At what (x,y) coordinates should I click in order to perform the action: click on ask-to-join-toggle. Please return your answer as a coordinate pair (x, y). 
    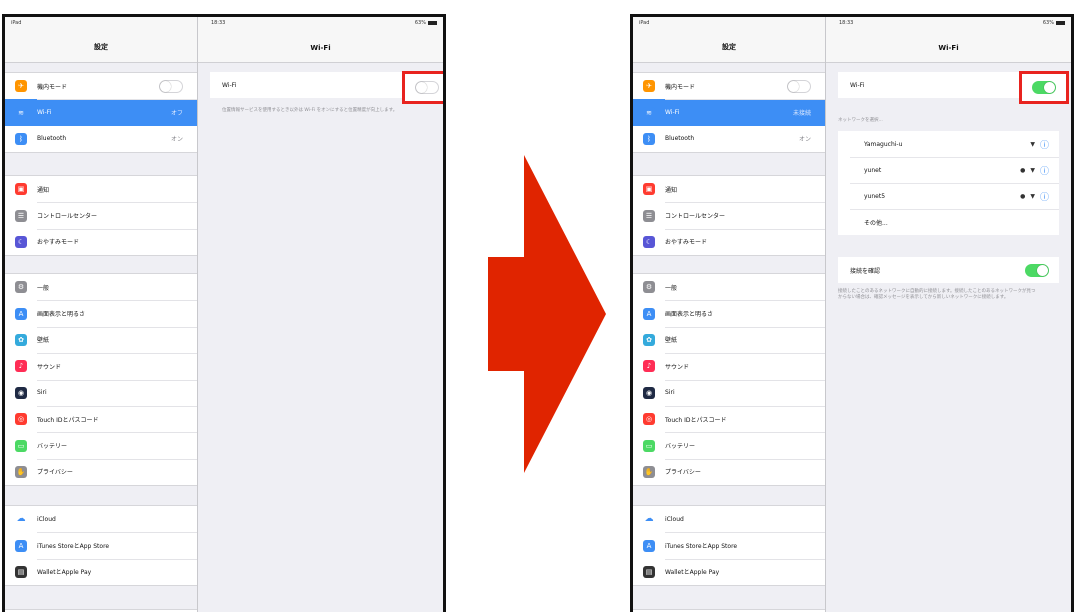
    Looking at the image, I should click on (1037, 270).